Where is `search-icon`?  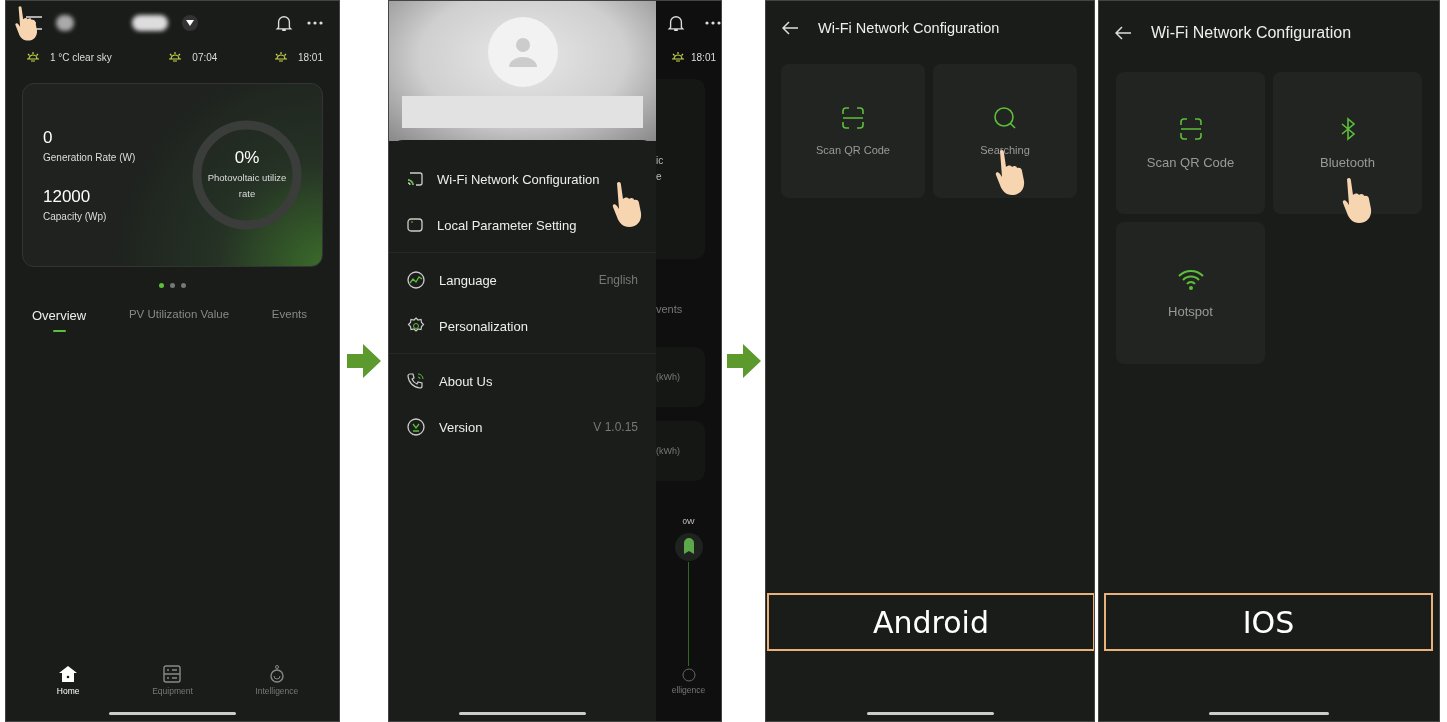
search-icon is located at coordinates (1005, 118).